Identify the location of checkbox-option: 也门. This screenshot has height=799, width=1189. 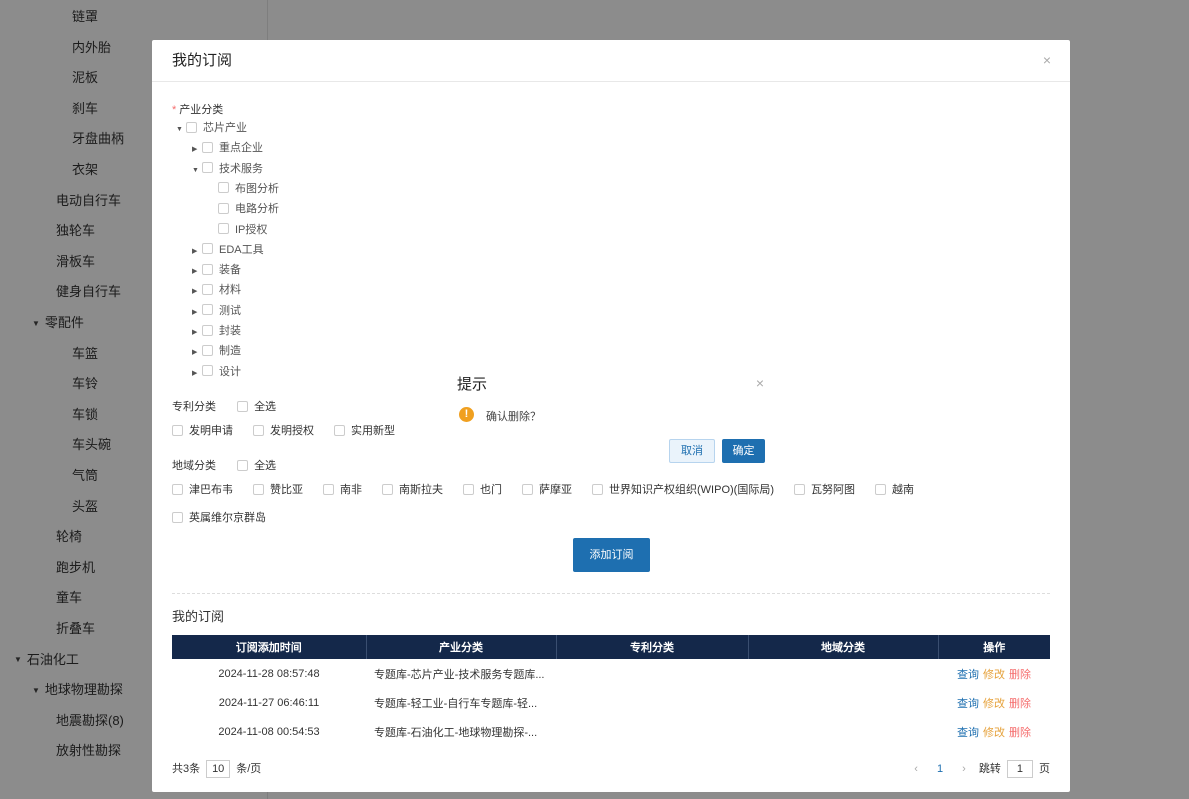
(482, 490).